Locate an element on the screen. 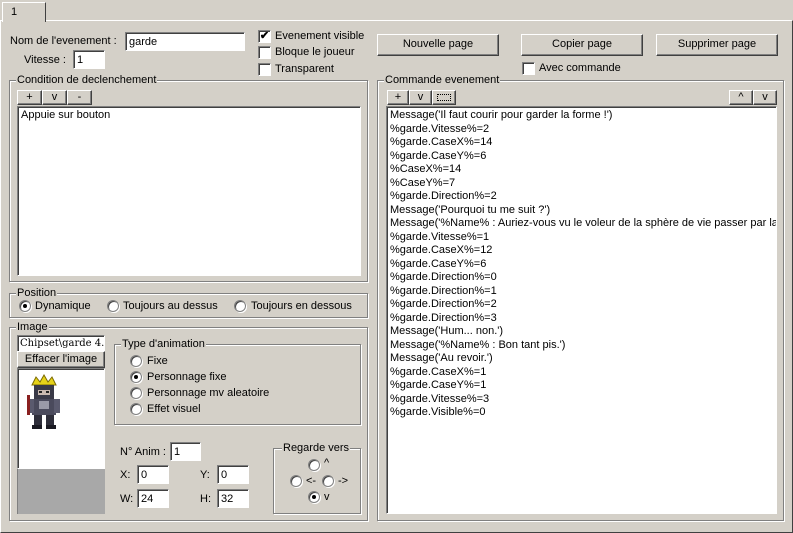  list-item: Appuie sur bouton is located at coordinates (189, 116).